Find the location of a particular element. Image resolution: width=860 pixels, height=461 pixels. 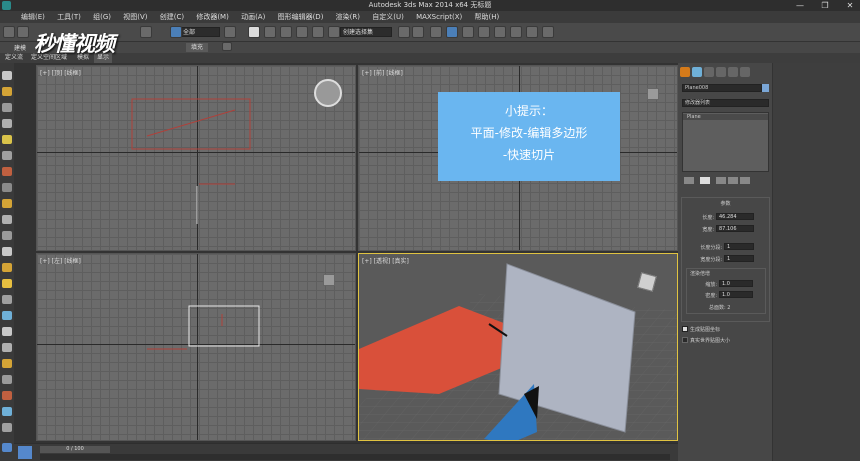

menu-view: 视图(V) is located at coordinates (135, 17).